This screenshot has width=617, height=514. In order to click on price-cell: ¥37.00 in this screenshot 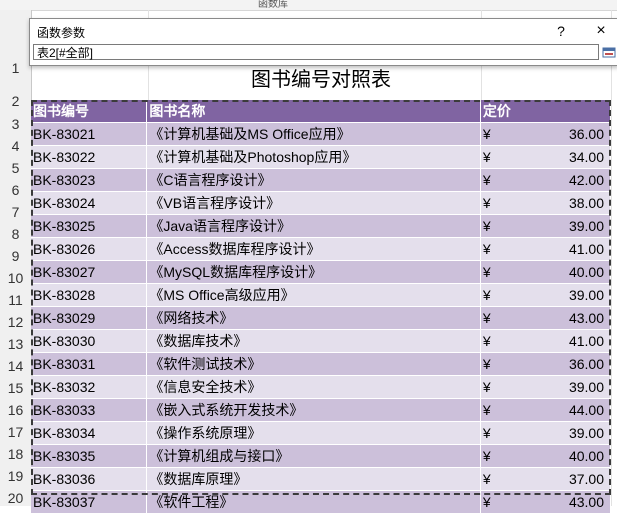, I will do `click(546, 479)`.